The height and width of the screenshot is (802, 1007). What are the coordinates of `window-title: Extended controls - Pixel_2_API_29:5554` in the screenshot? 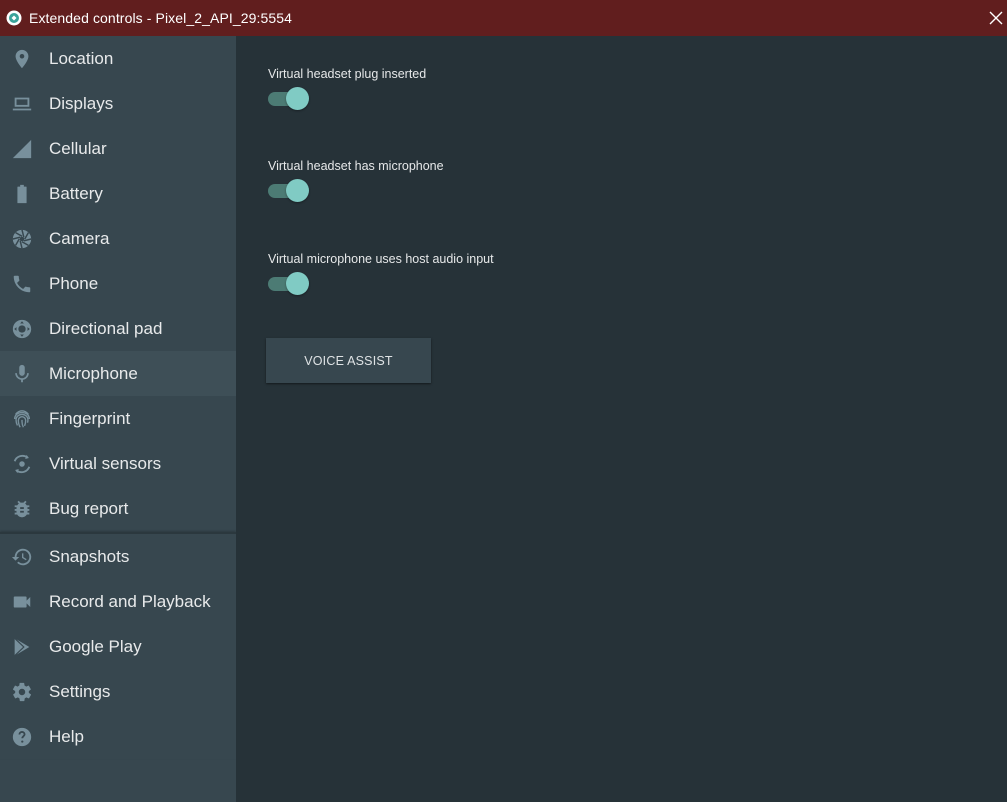 It's located at (161, 18).